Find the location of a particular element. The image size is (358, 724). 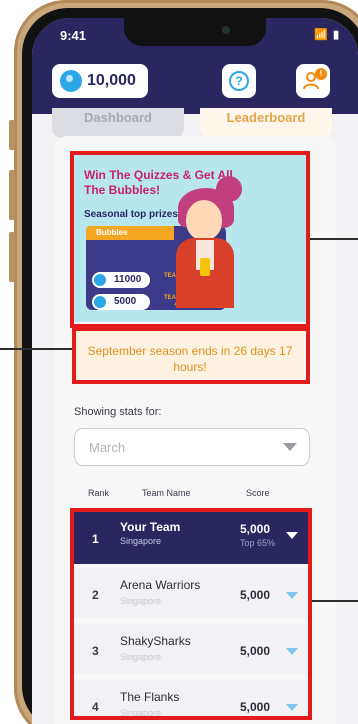

coin-value: 10,000 is located at coordinates (111, 80).